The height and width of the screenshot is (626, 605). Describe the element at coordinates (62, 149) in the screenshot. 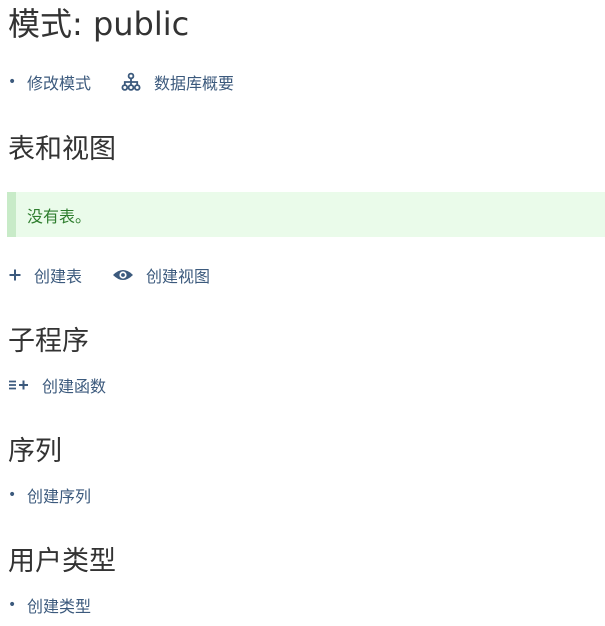

I see `tables-heading: 表和视图` at that location.